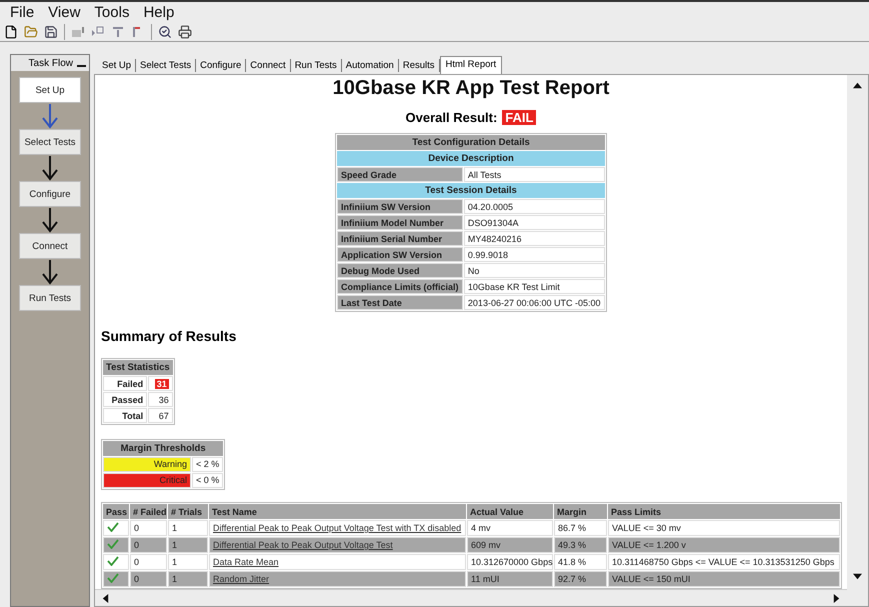 The height and width of the screenshot is (607, 869). What do you see at coordinates (160, 399) in the screenshot?
I see `table-cell: 36` at bounding box center [160, 399].